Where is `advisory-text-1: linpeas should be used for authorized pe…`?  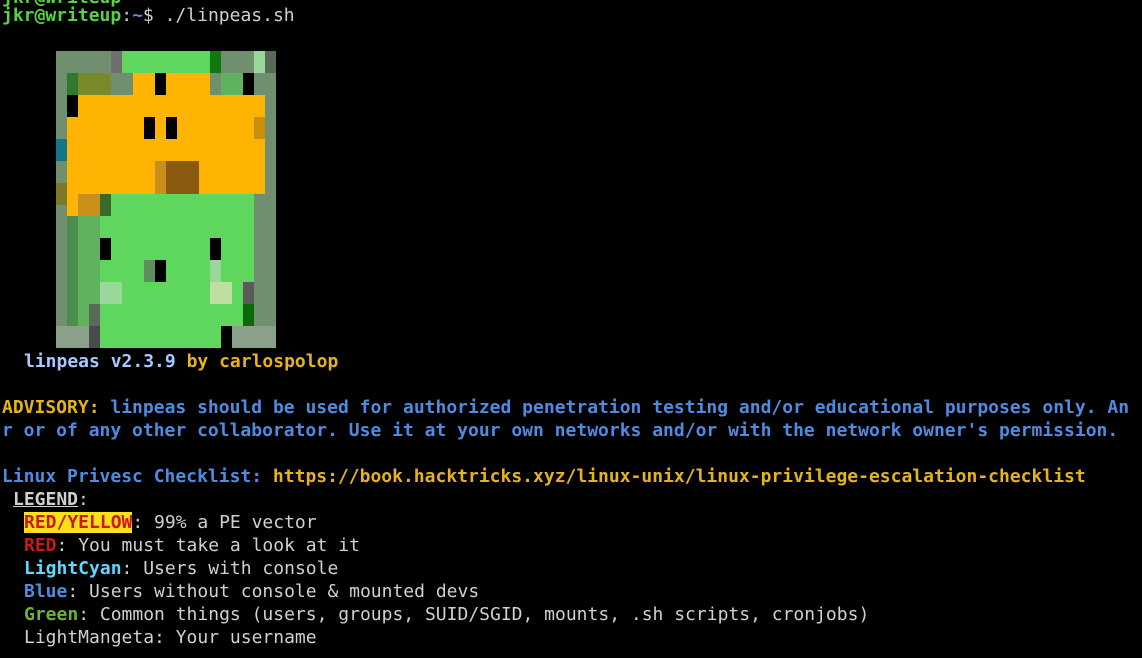
advisory-text-1: linpeas should be used for authorized pe… is located at coordinates (614, 407).